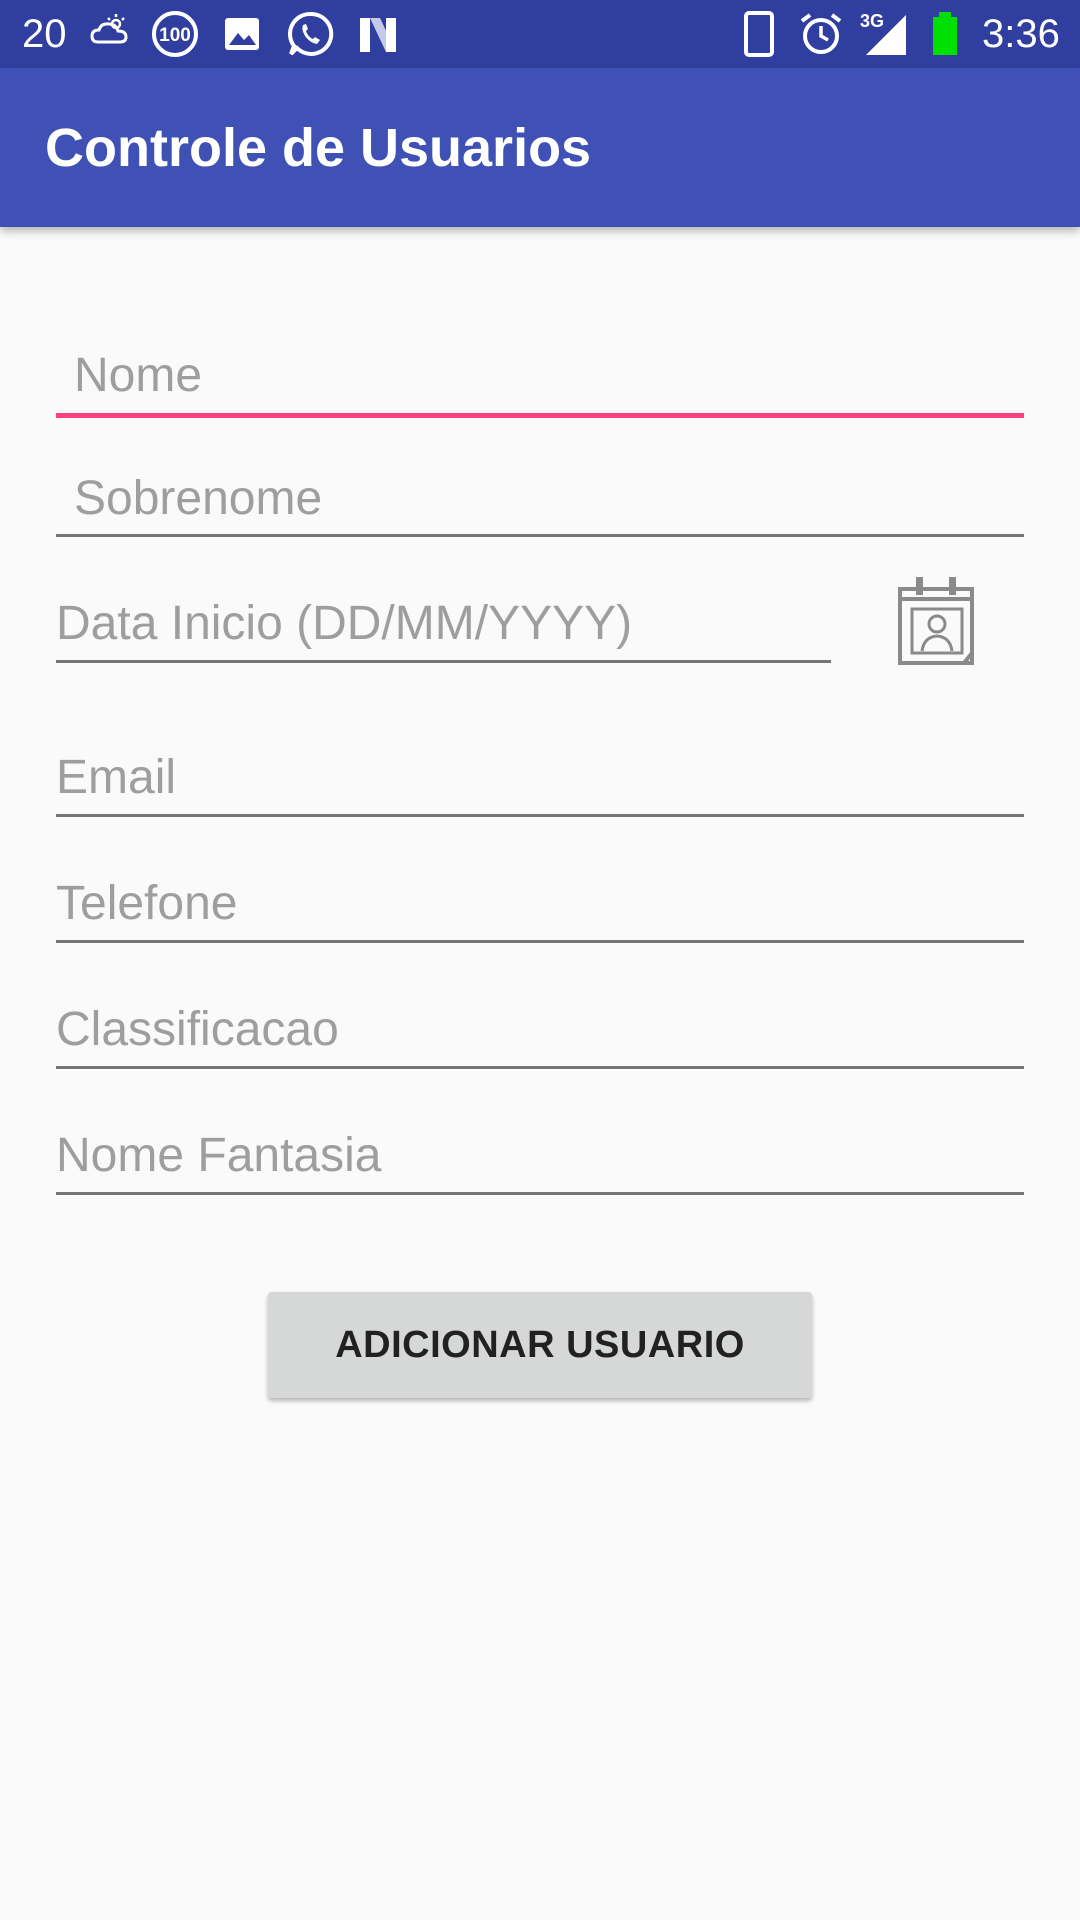 The image size is (1080, 1920). What do you see at coordinates (540, 1030) in the screenshot?
I see `classificacao-input` at bounding box center [540, 1030].